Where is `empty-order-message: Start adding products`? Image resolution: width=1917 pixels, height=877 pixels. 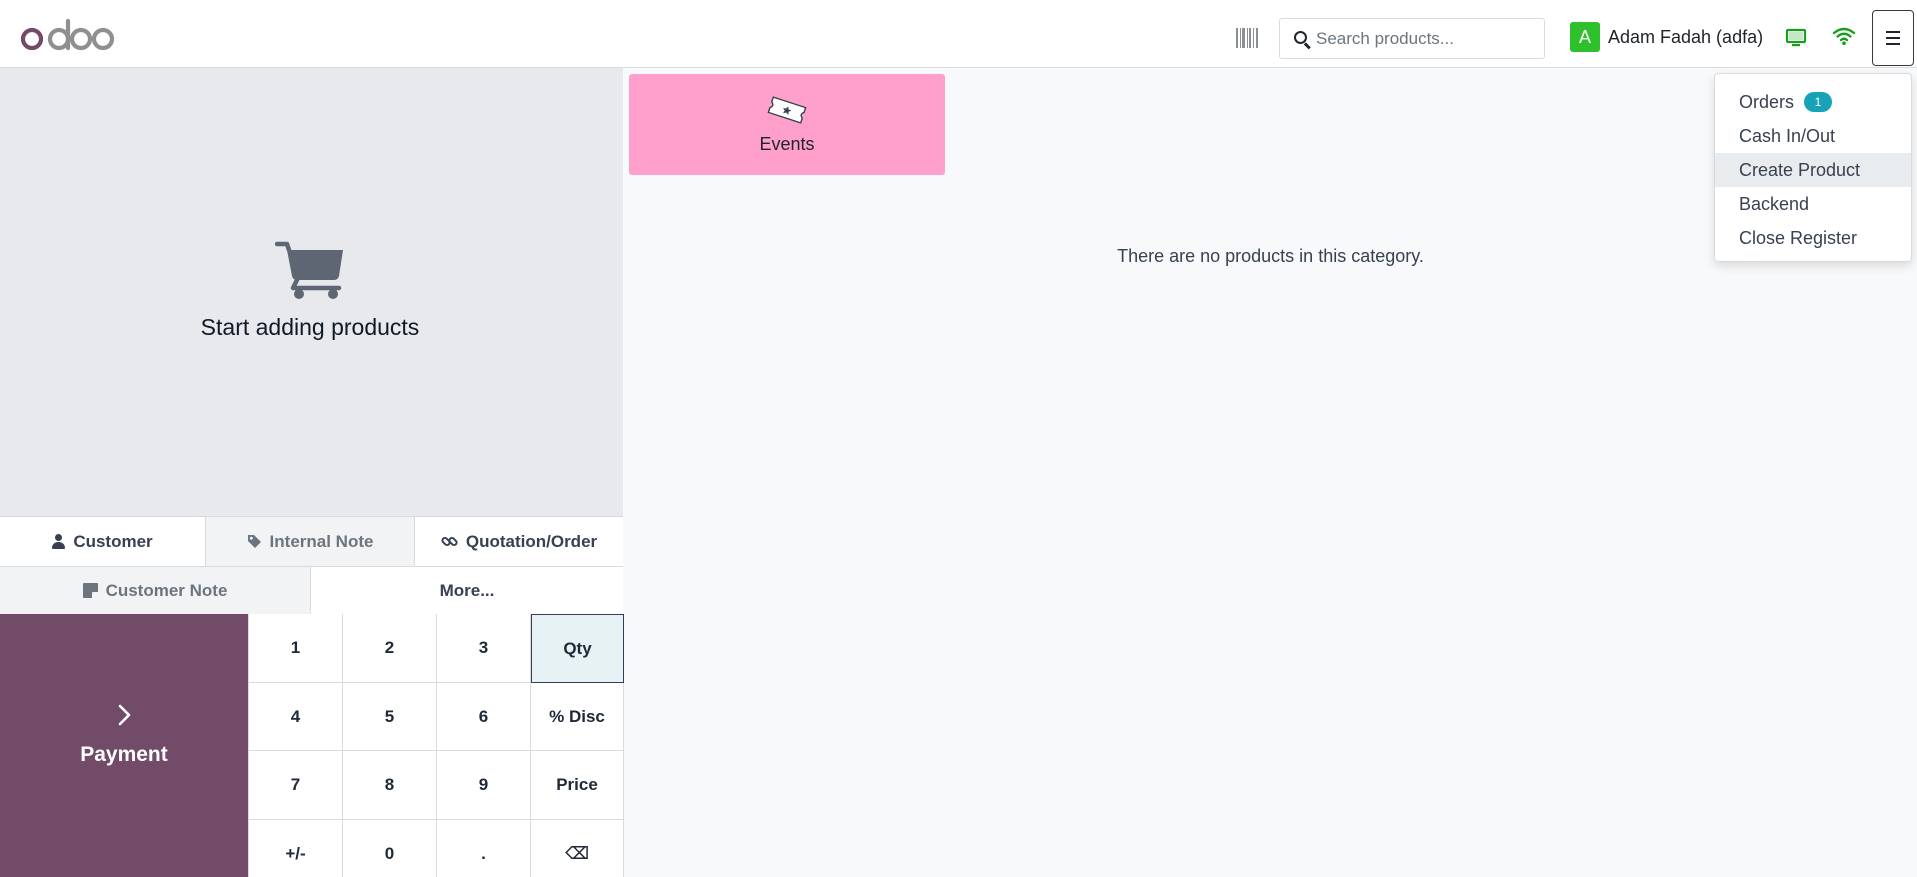
empty-order-message: Start adding products is located at coordinates (310, 327).